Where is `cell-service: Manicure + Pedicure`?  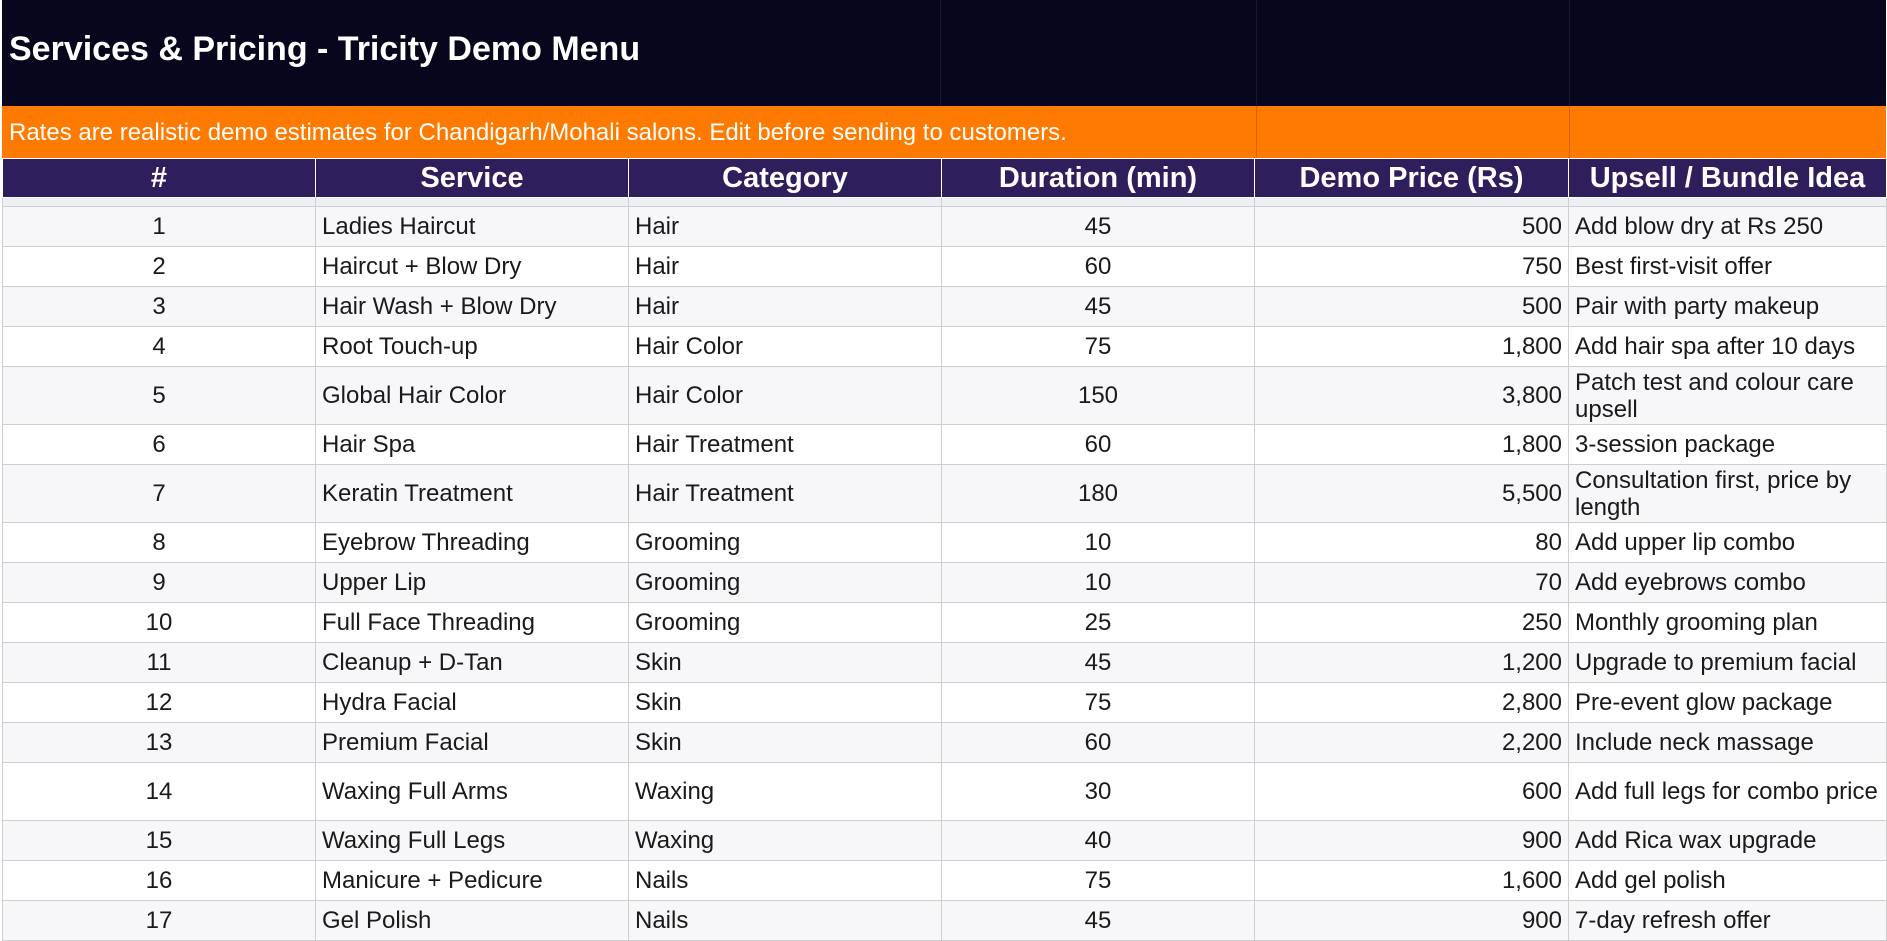
cell-service: Manicure + Pedicure is located at coordinates (472, 880).